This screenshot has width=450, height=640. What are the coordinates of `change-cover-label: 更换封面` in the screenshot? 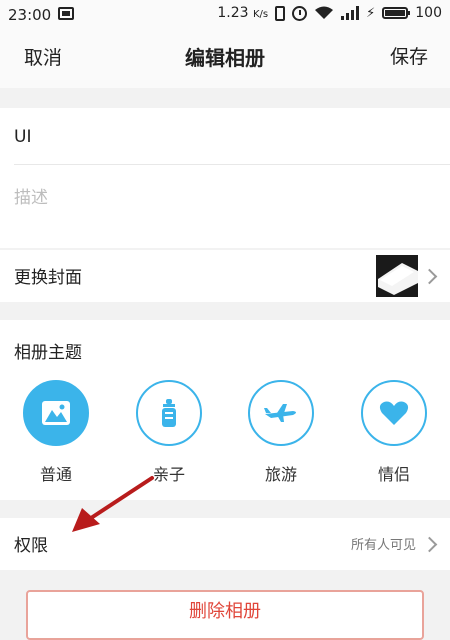 It's located at (48, 278).